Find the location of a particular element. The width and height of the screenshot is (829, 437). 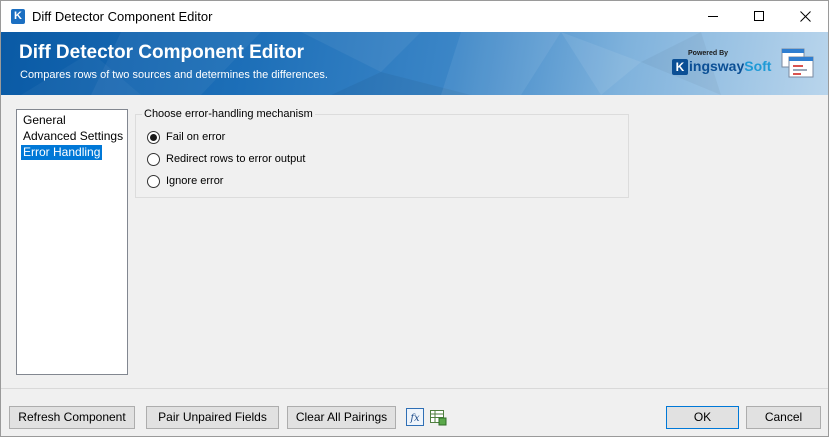

title-bar: K Diff Detector Component Editor is located at coordinates (414, 16).